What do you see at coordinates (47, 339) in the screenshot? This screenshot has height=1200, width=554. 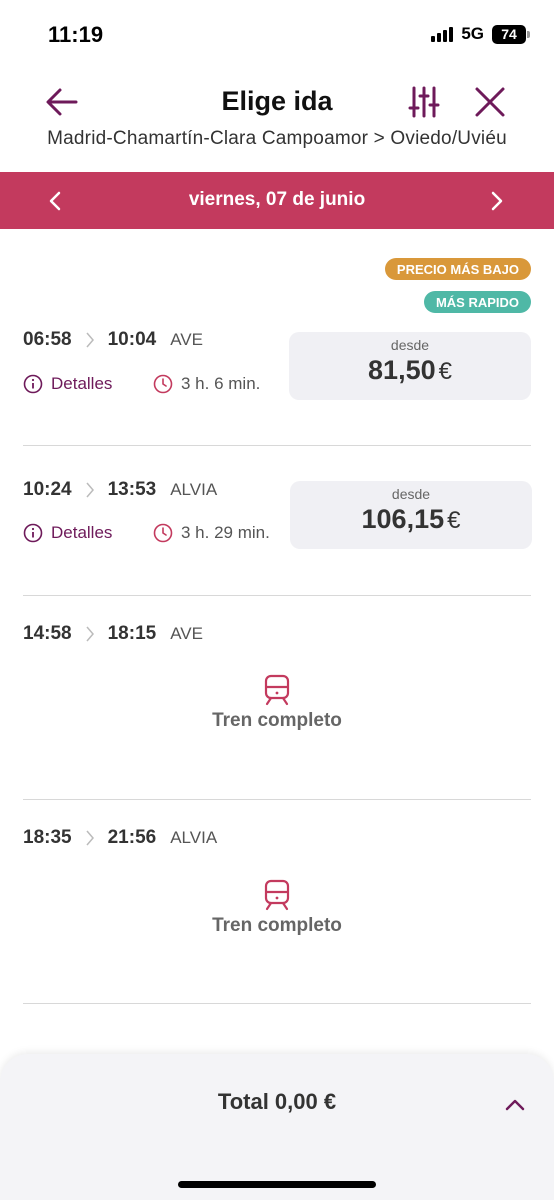 I see `departure-time: 06:58` at bounding box center [47, 339].